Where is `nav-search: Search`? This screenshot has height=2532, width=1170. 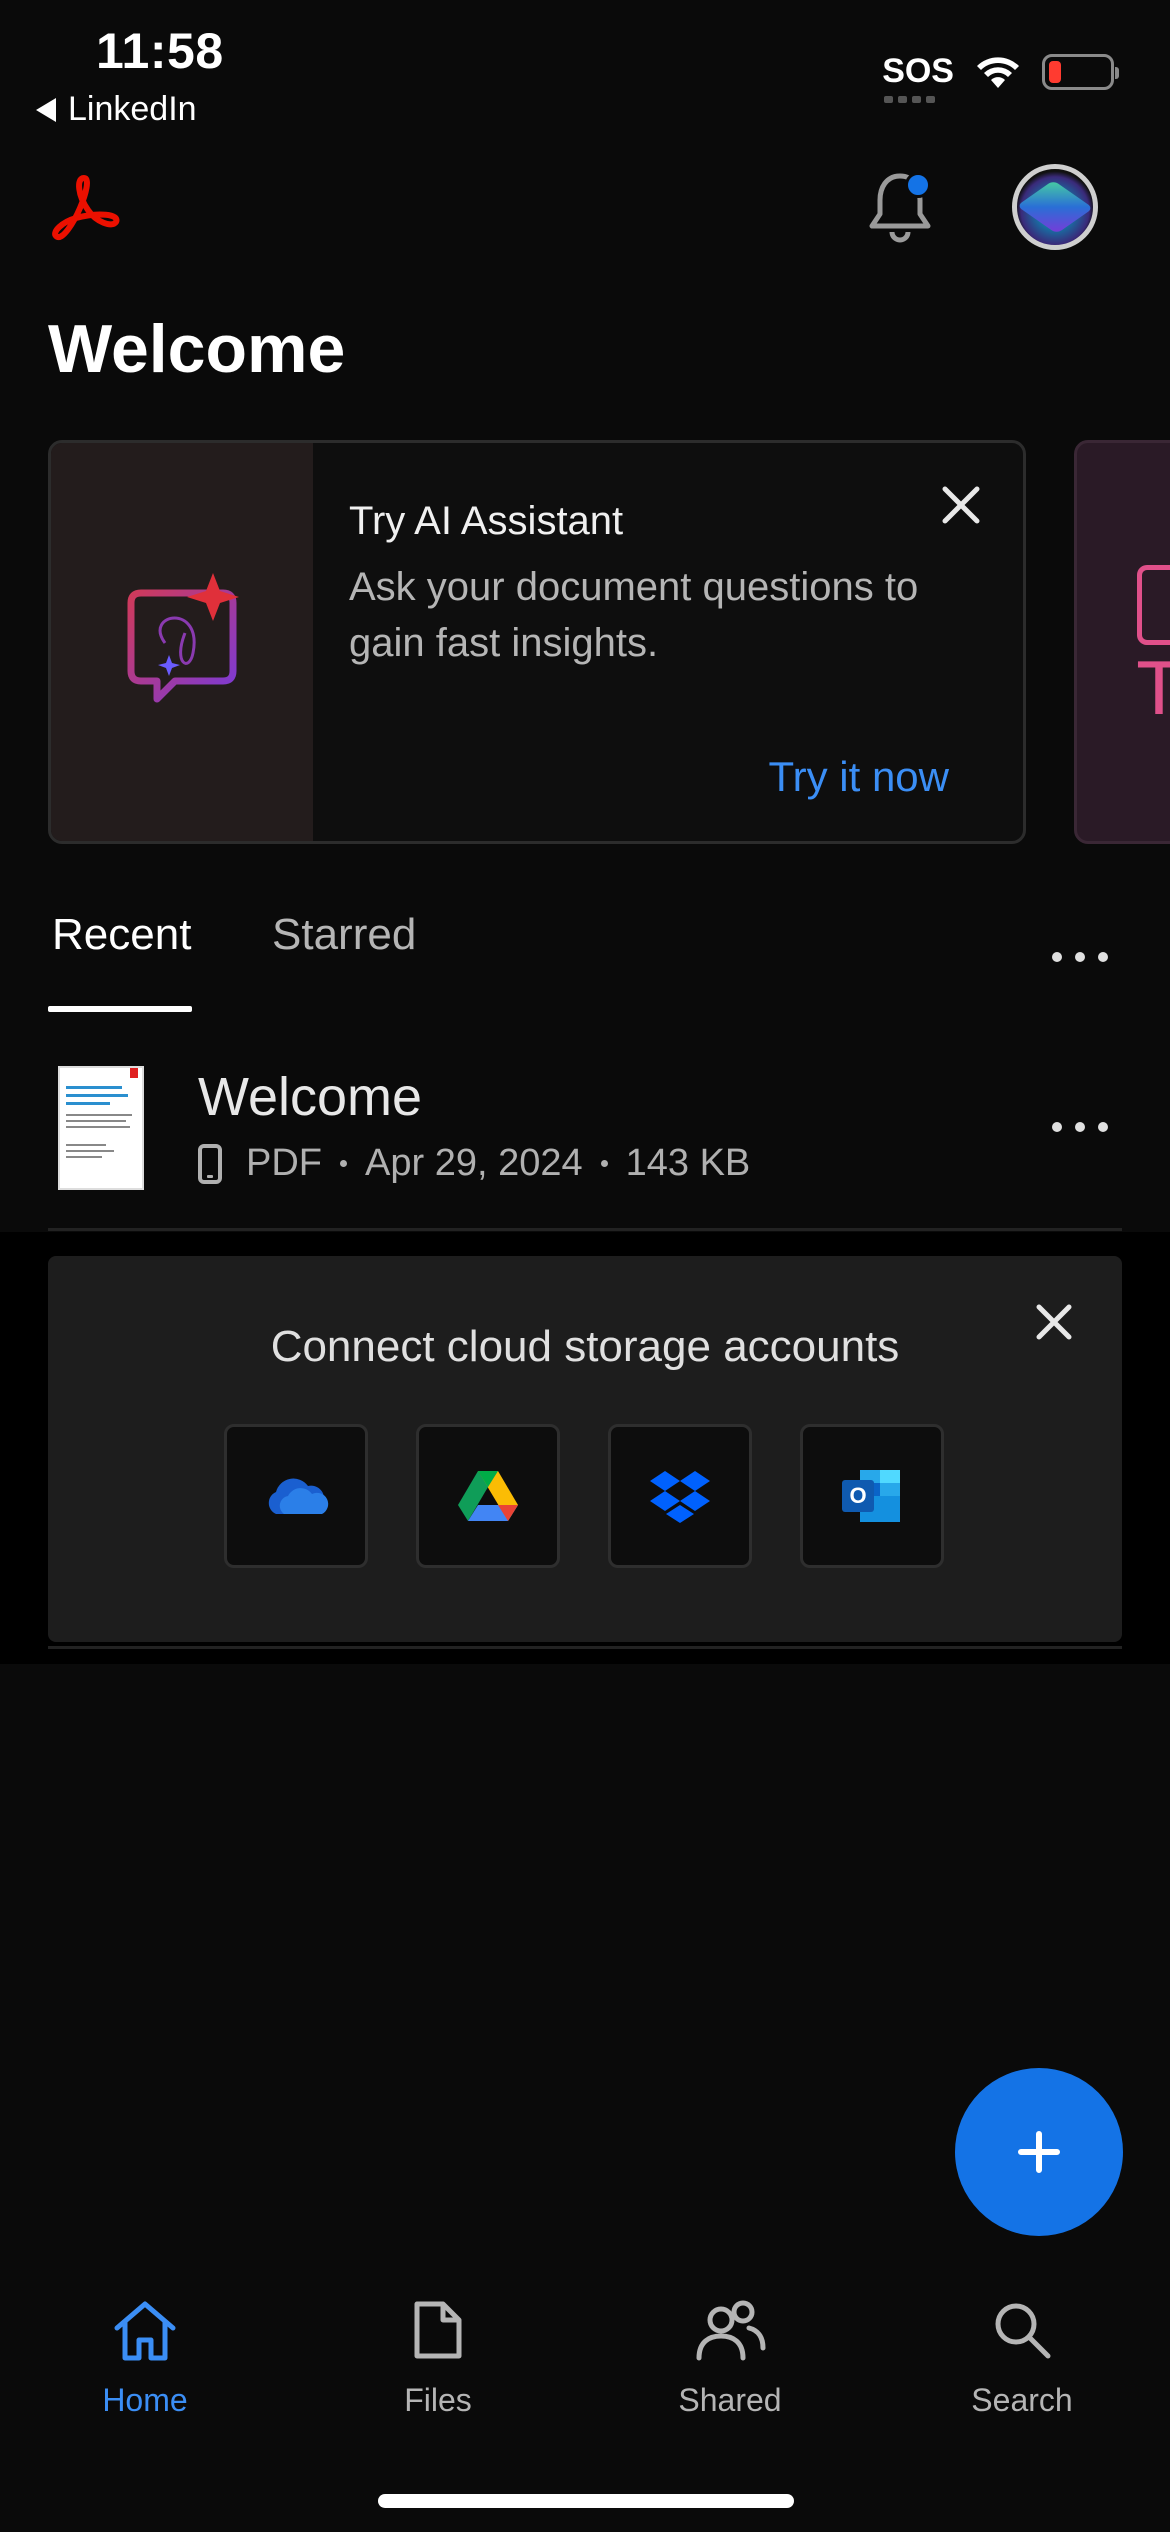 nav-search: Search is located at coordinates (1022, 2354).